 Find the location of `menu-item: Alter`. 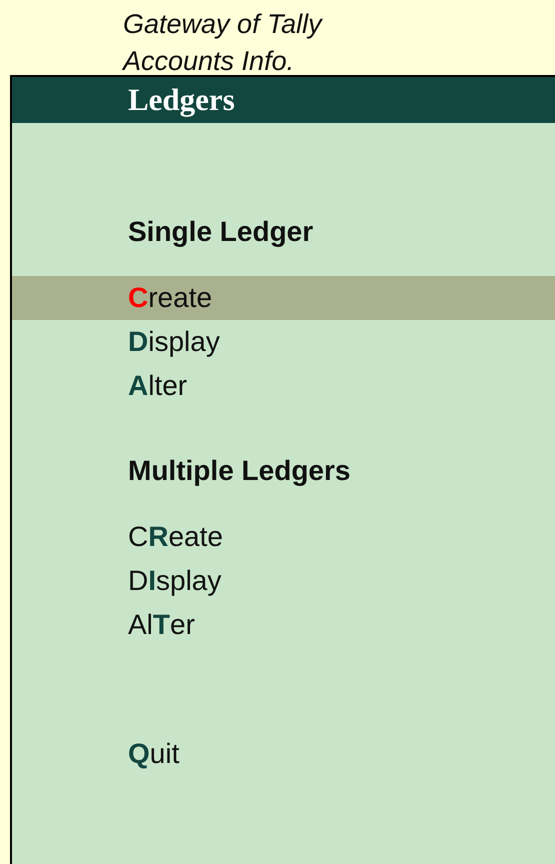

menu-item: Alter is located at coordinates (283, 386).